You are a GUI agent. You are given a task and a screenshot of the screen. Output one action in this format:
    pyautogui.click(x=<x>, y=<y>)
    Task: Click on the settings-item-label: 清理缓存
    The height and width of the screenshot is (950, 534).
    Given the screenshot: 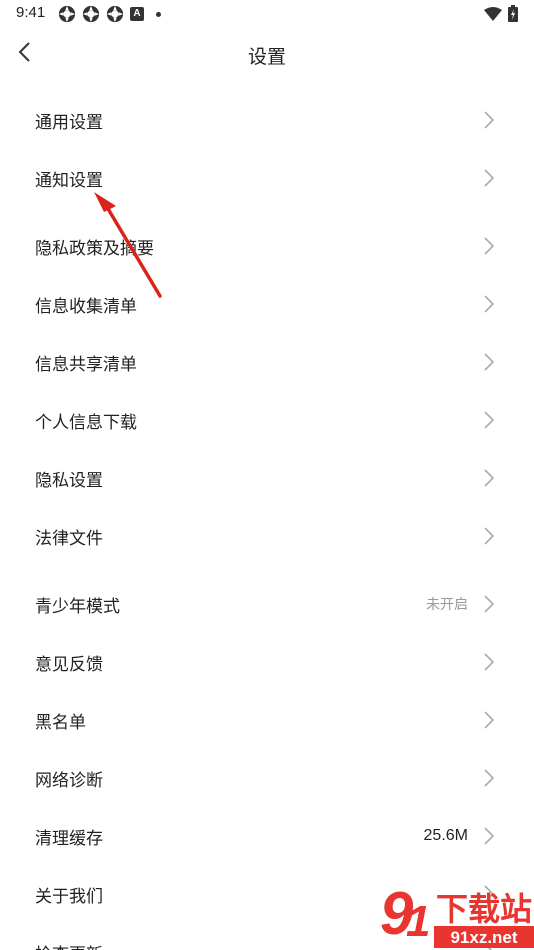 What is the action you would take?
    pyautogui.click(x=69, y=838)
    